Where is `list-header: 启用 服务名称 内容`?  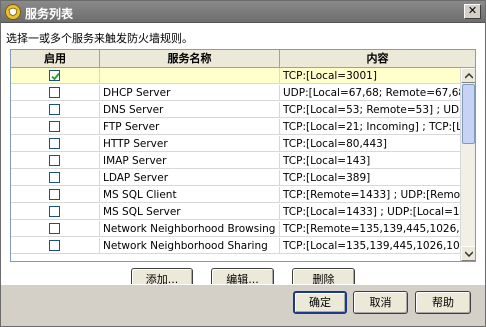 list-header: 启用 服务名称 内容 is located at coordinates (243, 59).